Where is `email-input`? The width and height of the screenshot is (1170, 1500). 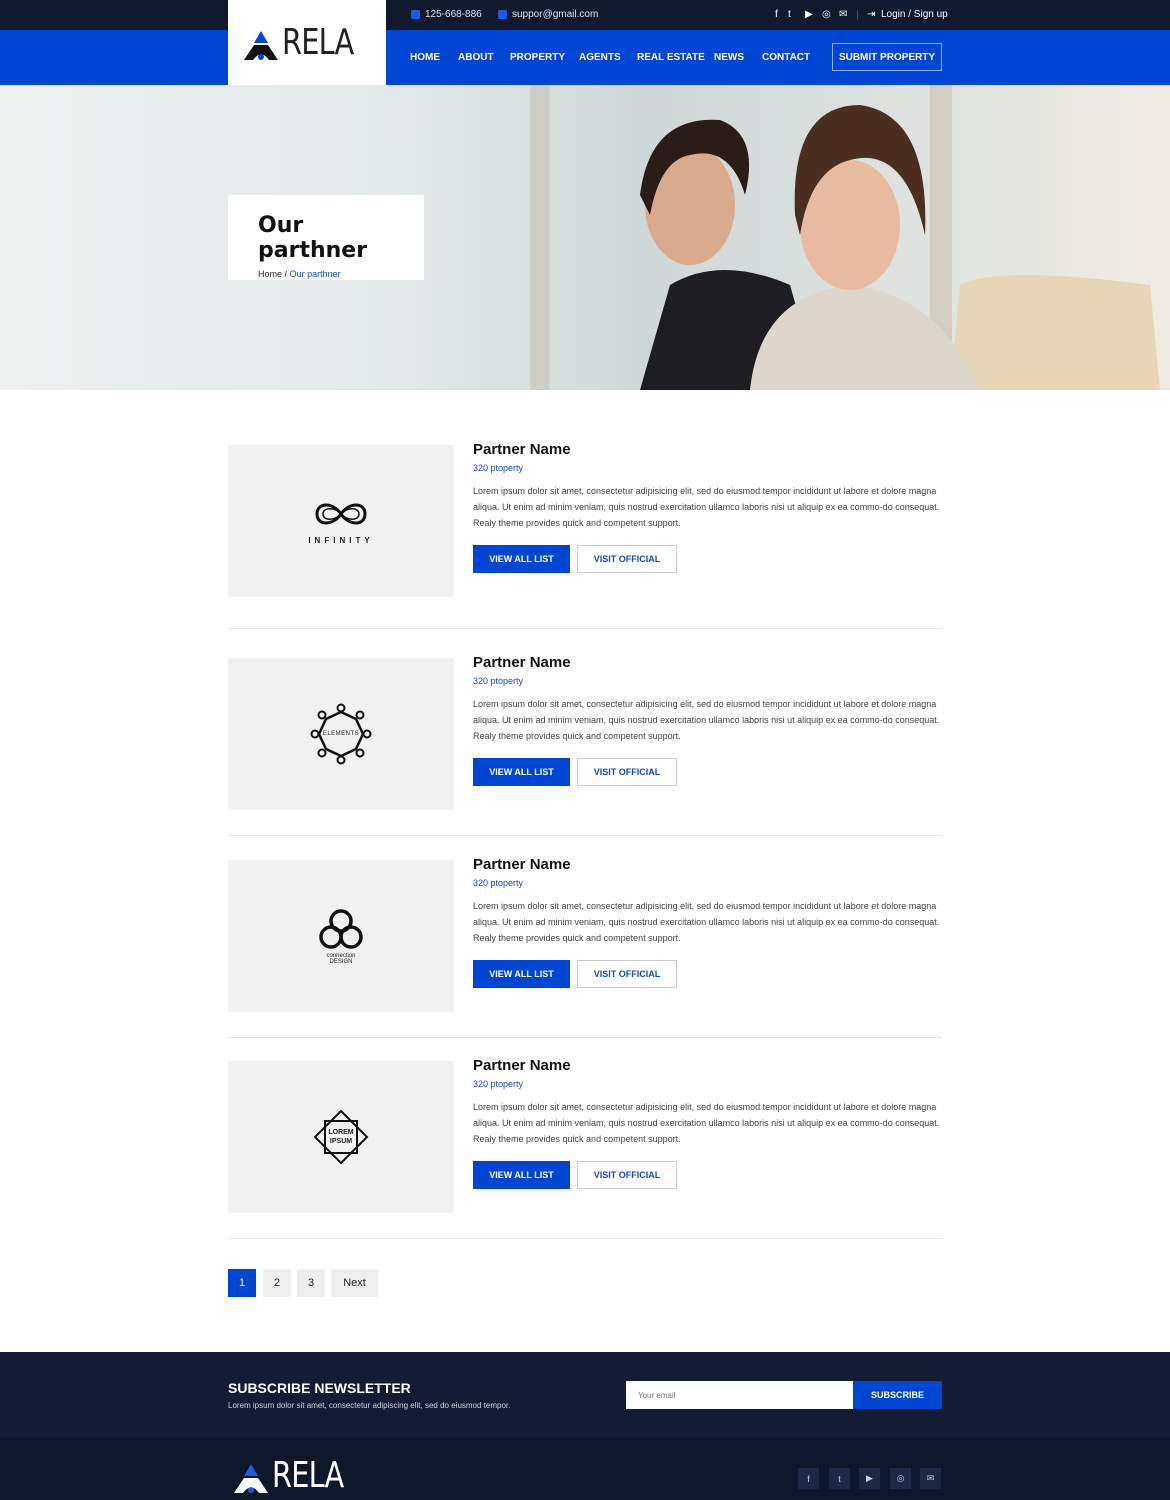 email-input is located at coordinates (739, 1395).